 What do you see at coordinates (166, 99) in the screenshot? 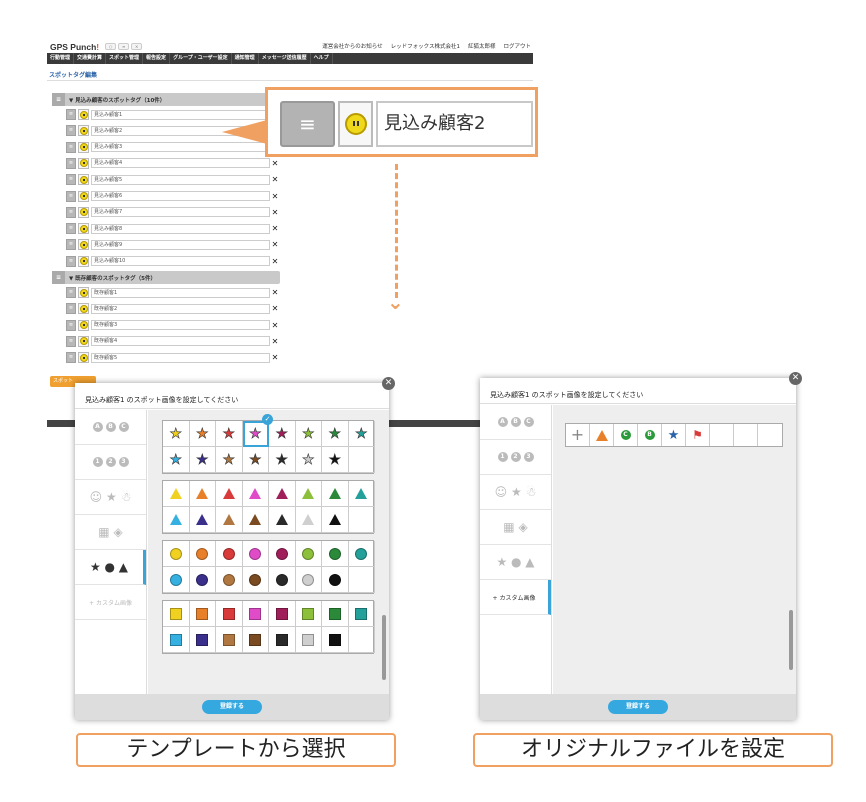
I see `group-header-prospects: ≡ ▼ 見込み顧客のスポットタグ（10件）` at bounding box center [166, 99].